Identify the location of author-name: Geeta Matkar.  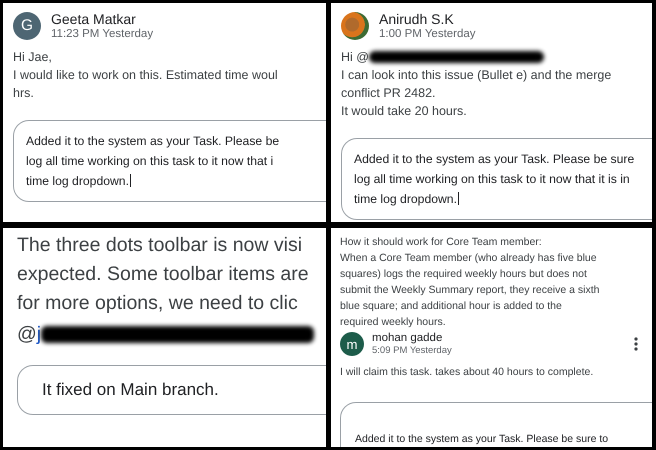
(94, 19).